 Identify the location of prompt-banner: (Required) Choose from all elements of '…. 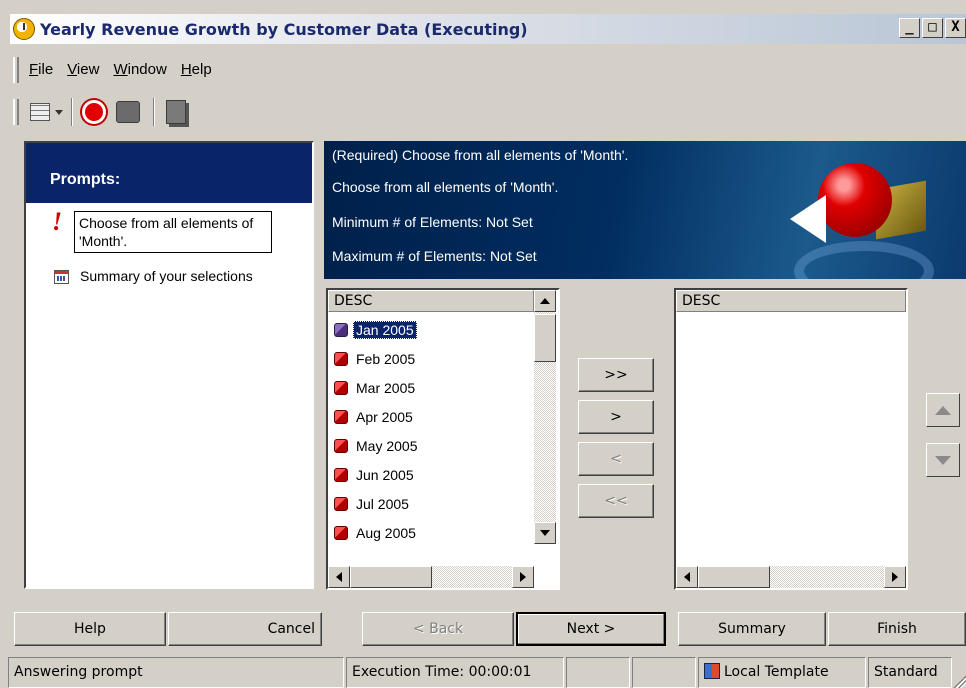
(645, 210).